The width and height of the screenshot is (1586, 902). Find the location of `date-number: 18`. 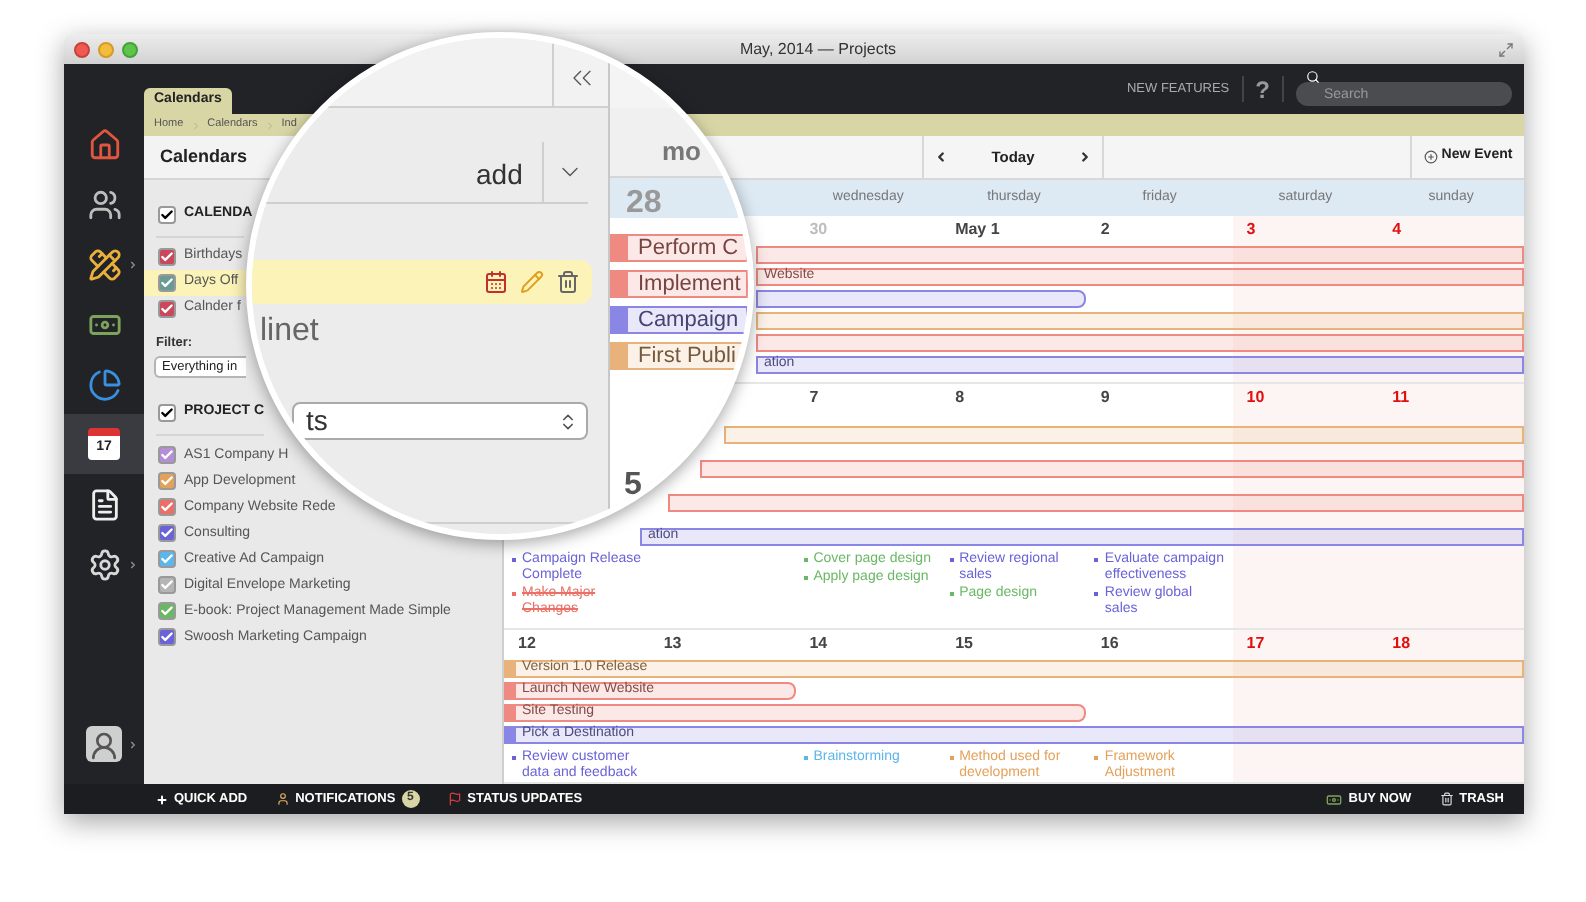

date-number: 18 is located at coordinates (1401, 644).